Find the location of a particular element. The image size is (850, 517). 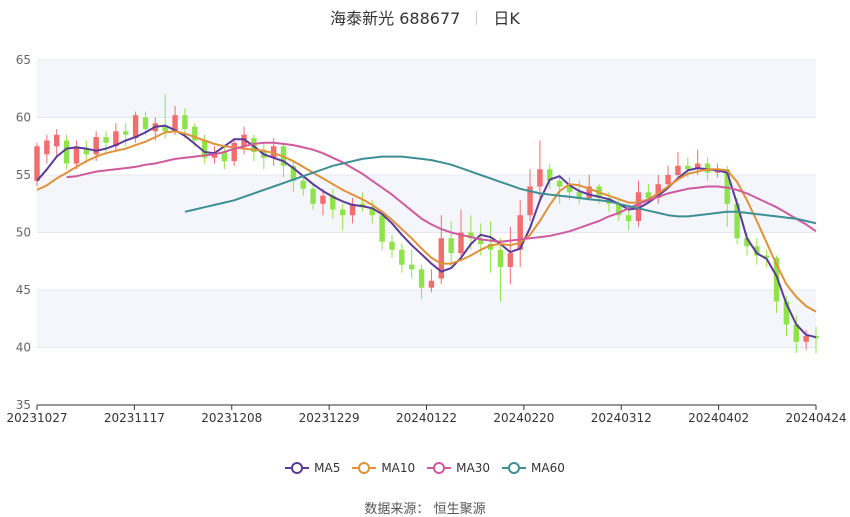

legend: MA5 MA10 MA30 MA60 is located at coordinates (425, 466).